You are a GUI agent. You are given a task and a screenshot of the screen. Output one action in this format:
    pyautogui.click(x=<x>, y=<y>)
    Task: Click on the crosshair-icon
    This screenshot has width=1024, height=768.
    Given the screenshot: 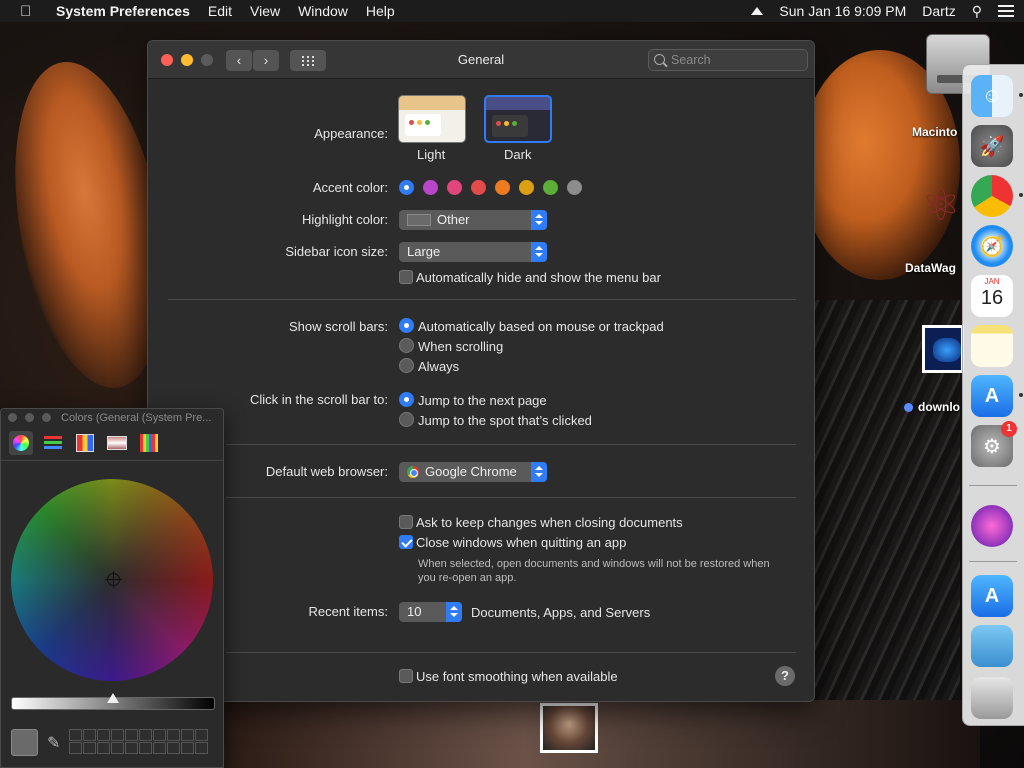 What is the action you would take?
    pyautogui.click(x=113, y=579)
    